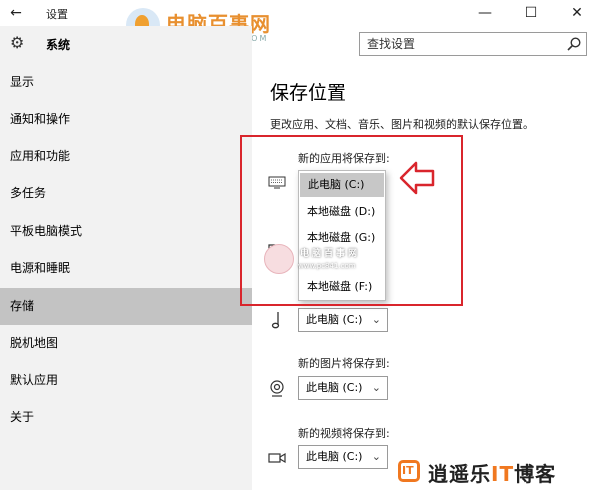 The image size is (600, 490). I want to click on gear-icon: ⚙, so click(17, 42).